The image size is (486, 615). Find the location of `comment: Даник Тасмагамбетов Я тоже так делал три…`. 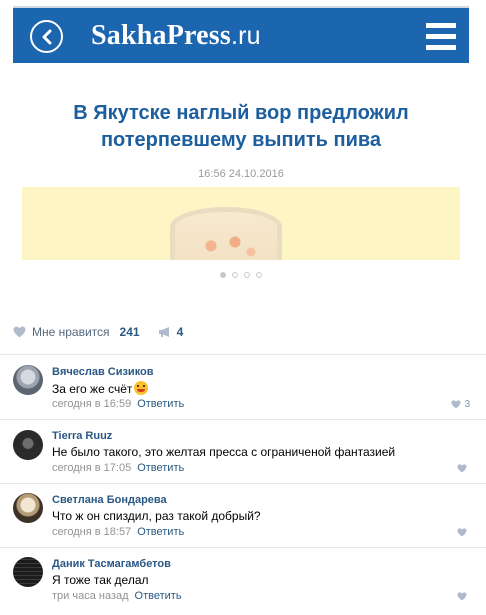

comment: Даник Тасмагамбетов Я тоже так делал три… is located at coordinates (243, 580).